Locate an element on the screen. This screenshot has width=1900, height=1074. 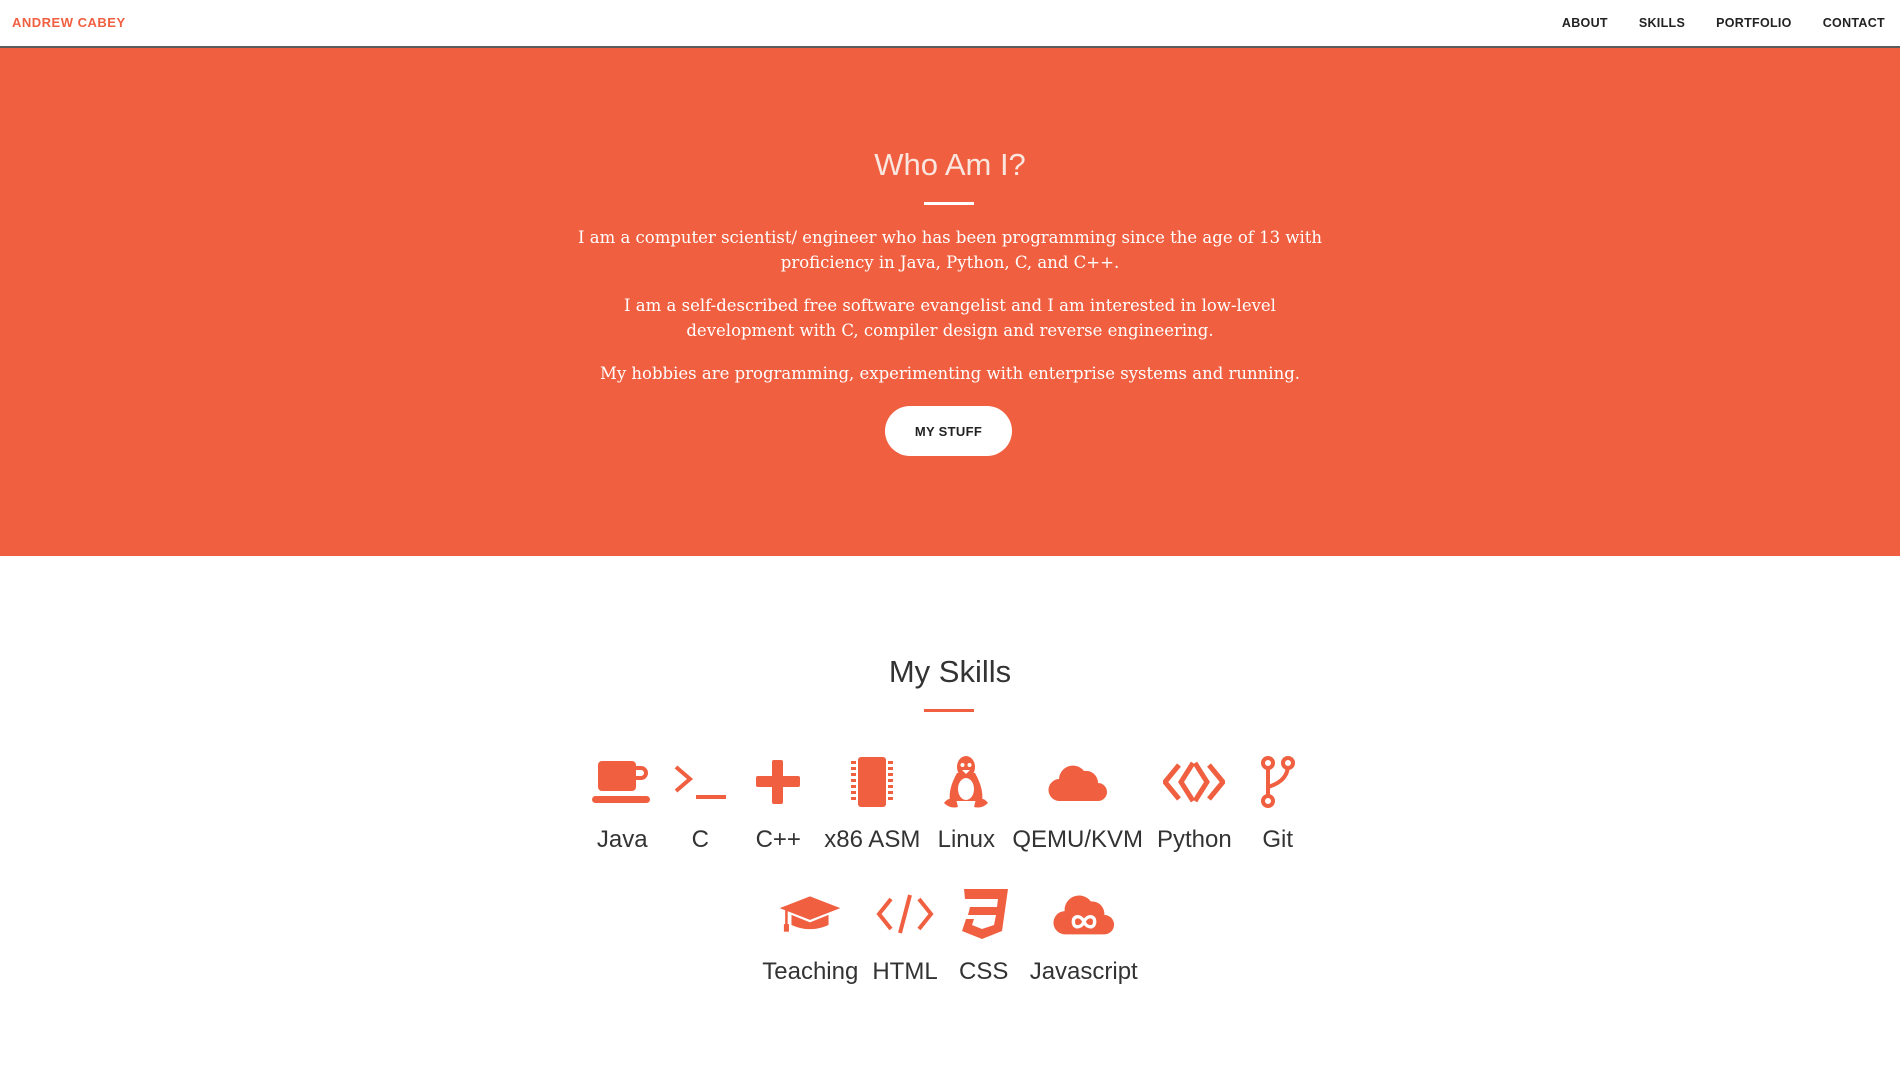
skill-javascript: Javascript is located at coordinates (1084, 935).